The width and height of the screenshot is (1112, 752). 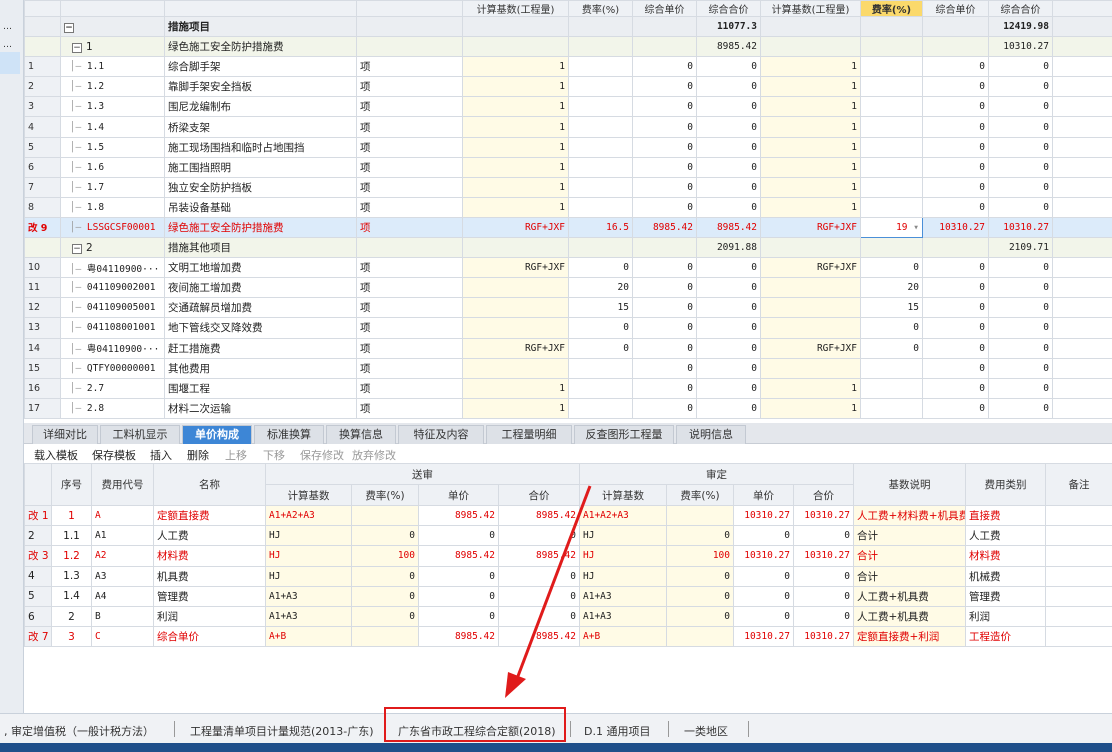 What do you see at coordinates (308, 637) in the screenshot?
I see `send-base-cell: A+B` at bounding box center [308, 637].